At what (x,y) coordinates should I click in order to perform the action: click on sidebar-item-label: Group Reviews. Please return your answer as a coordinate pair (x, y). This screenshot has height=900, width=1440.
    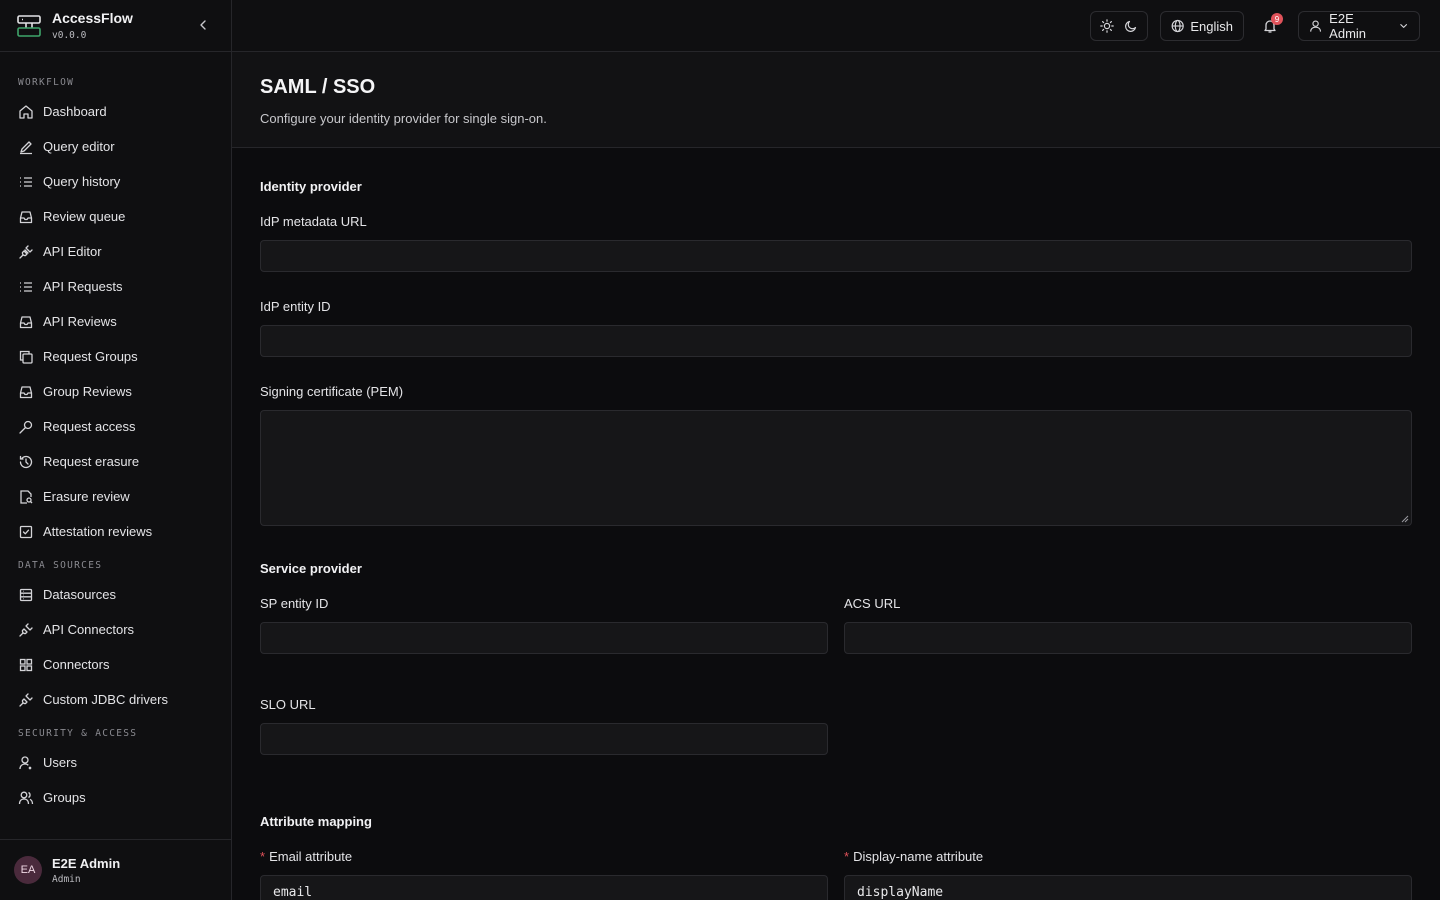
    Looking at the image, I should click on (87, 391).